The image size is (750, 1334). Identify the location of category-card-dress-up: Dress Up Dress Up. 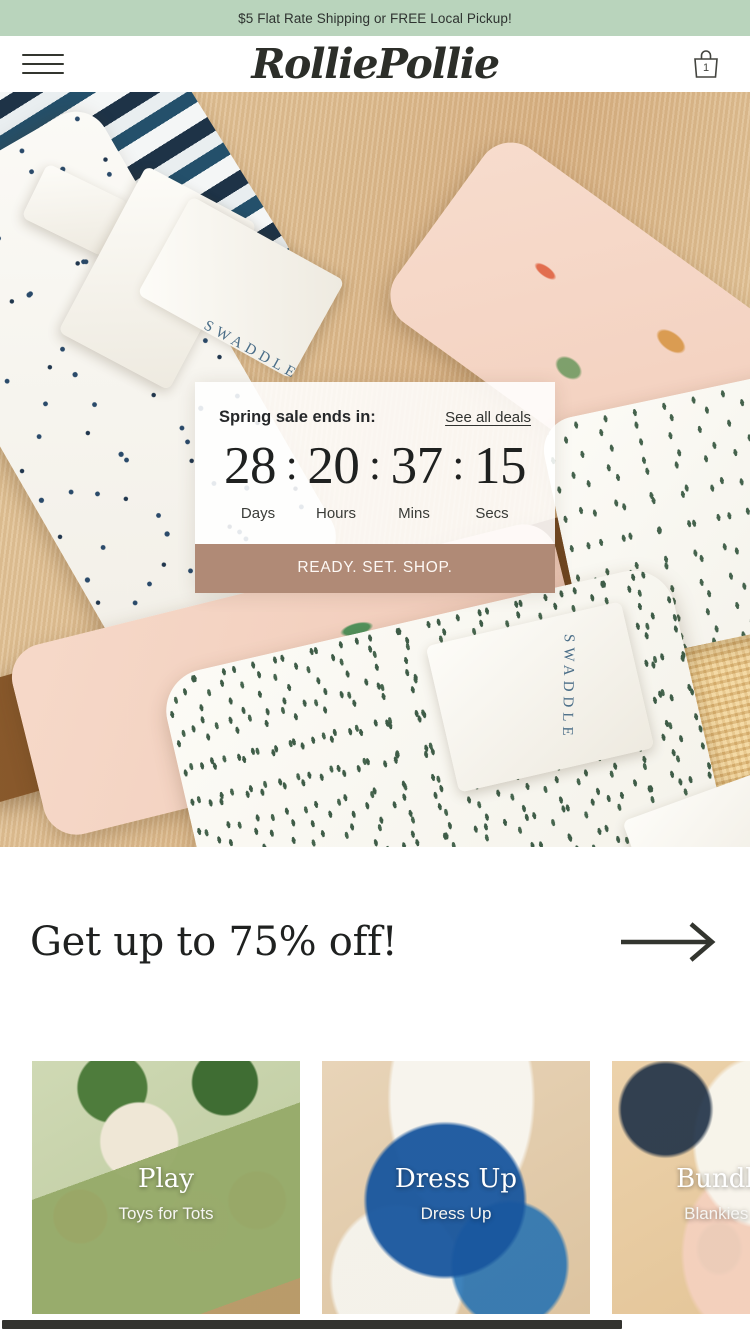
(456, 1195).